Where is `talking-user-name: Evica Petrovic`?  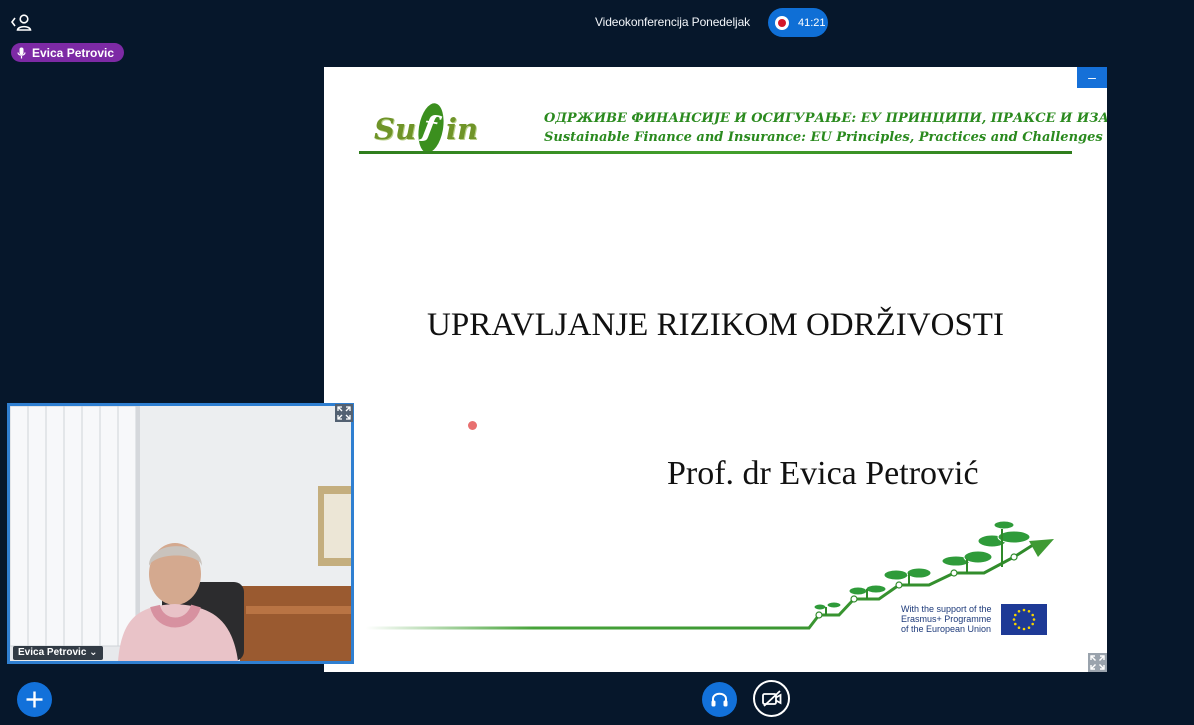
talking-user-name: Evica Petrovic is located at coordinates (73, 52).